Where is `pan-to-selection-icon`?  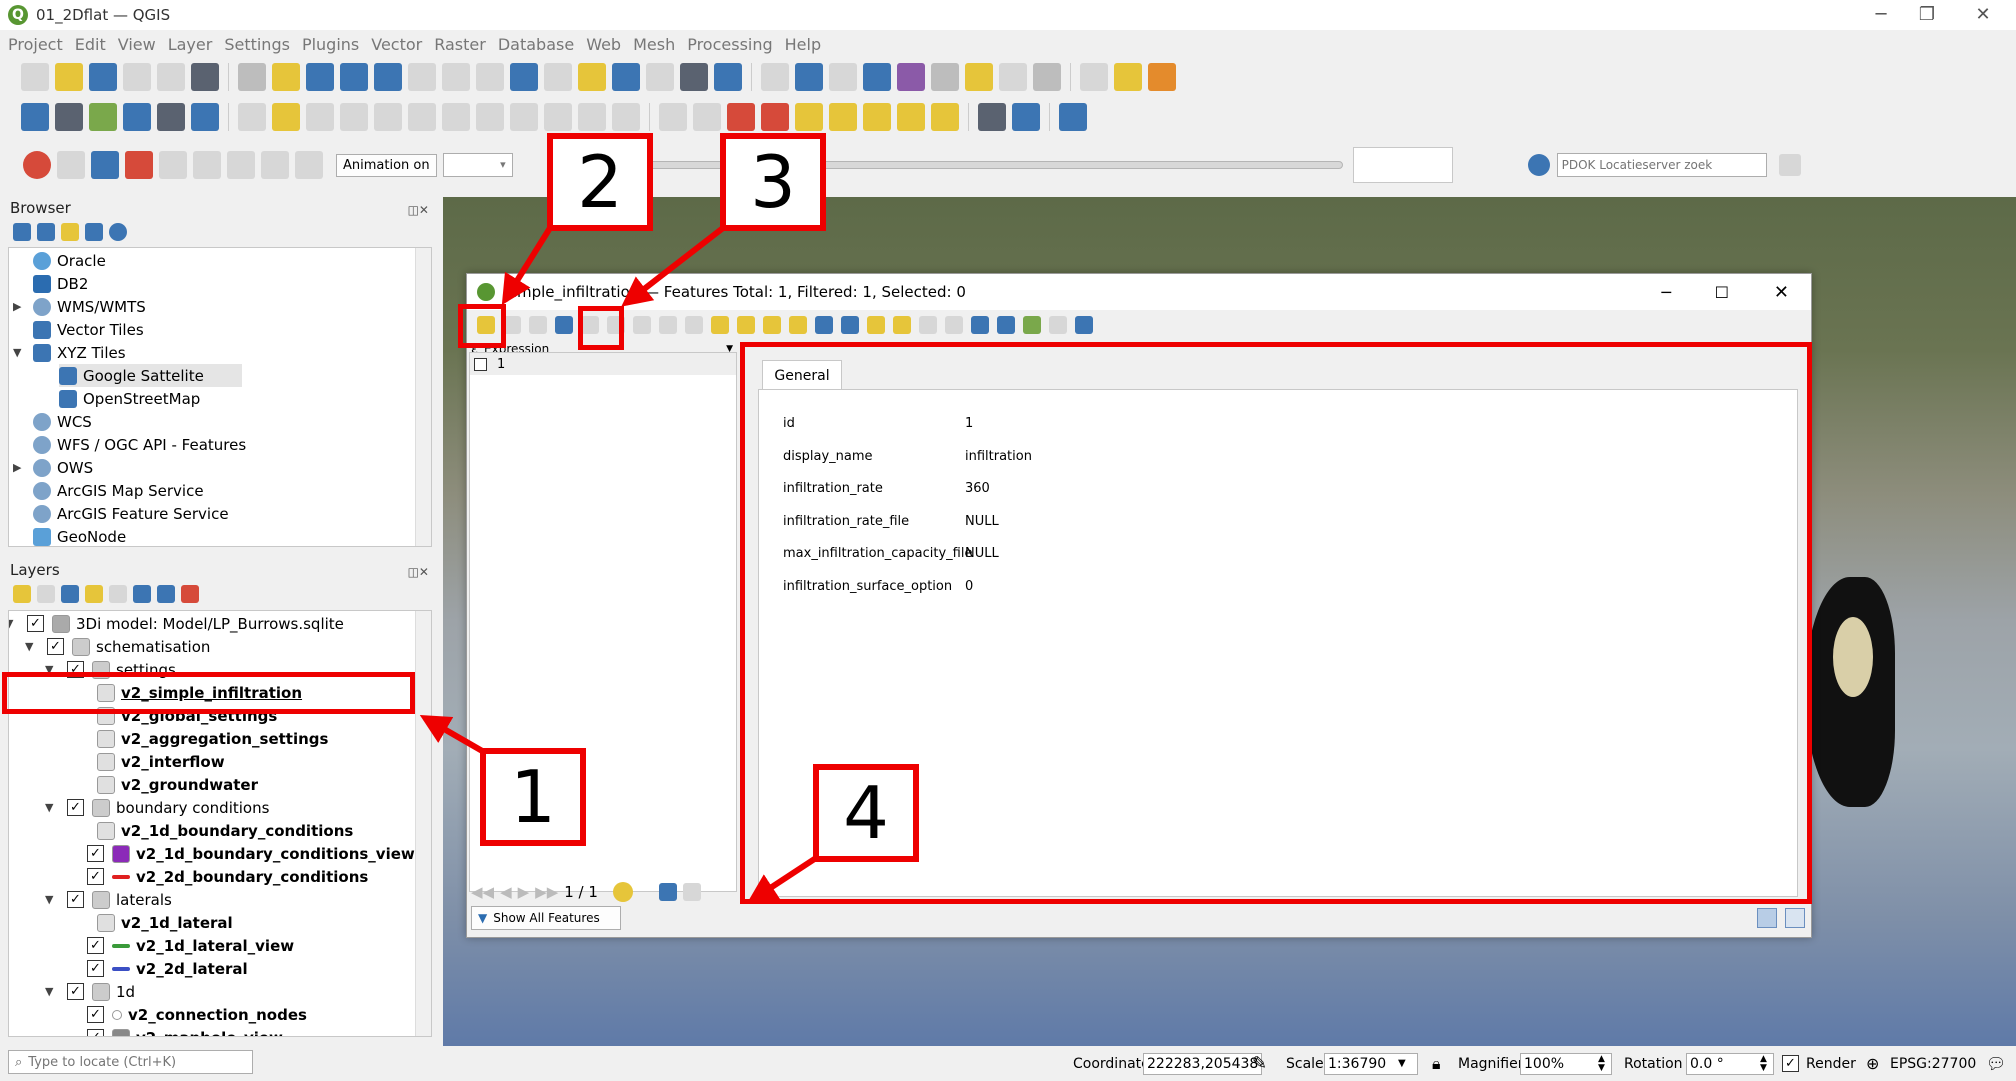 pan-to-selection-icon is located at coordinates (286, 77).